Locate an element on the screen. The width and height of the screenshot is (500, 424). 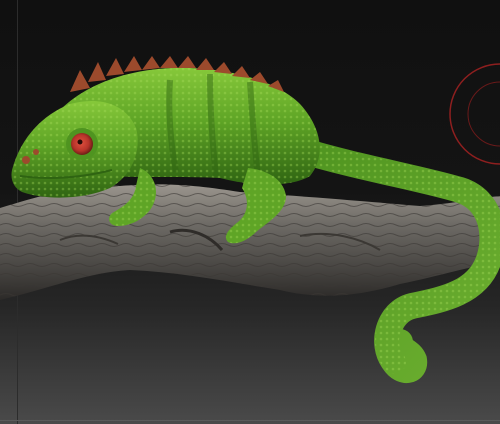
rotation-gizmo is located at coordinates (474, 114).